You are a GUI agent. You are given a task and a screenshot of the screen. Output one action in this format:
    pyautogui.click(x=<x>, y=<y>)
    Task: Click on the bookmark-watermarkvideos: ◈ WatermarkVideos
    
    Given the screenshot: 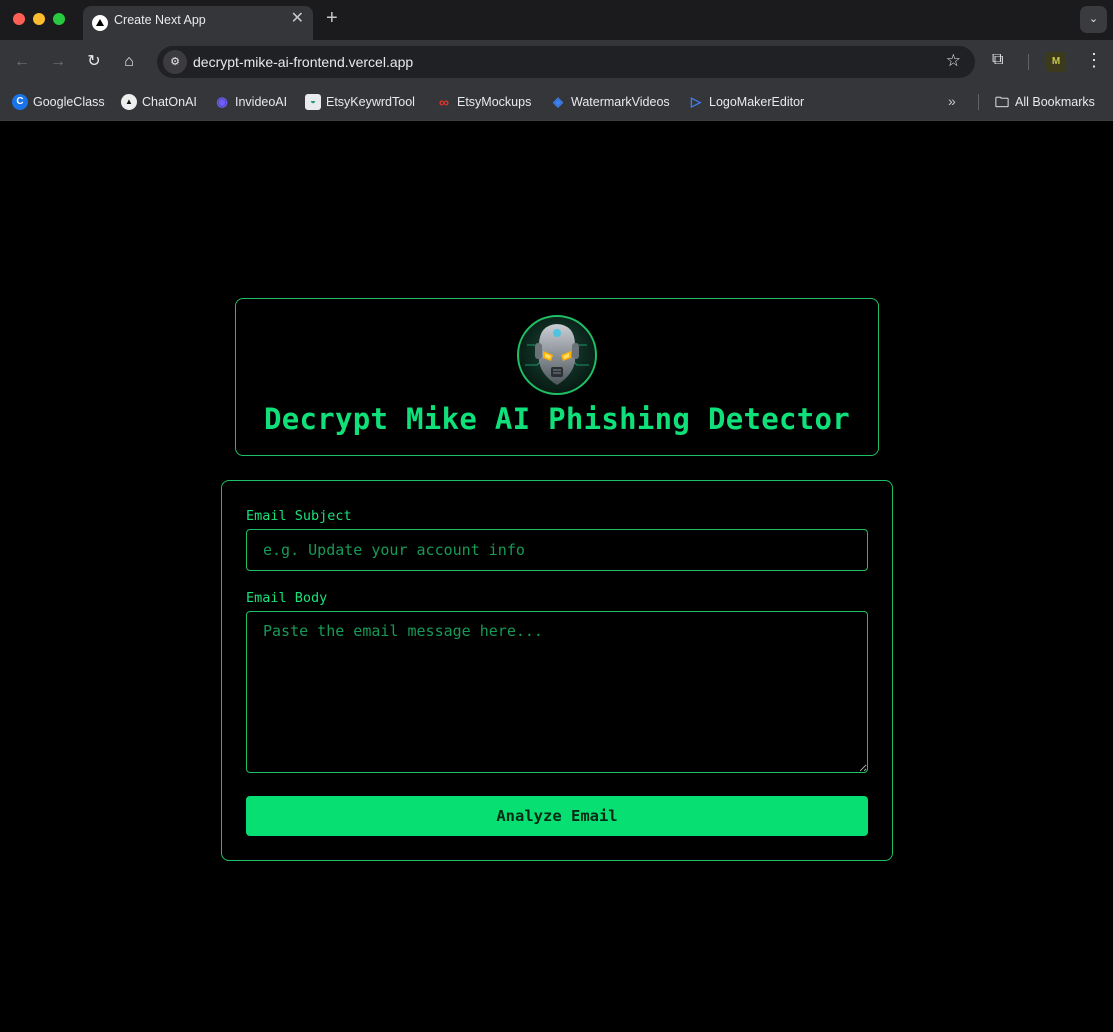 What is the action you would take?
    pyautogui.click(x=610, y=102)
    